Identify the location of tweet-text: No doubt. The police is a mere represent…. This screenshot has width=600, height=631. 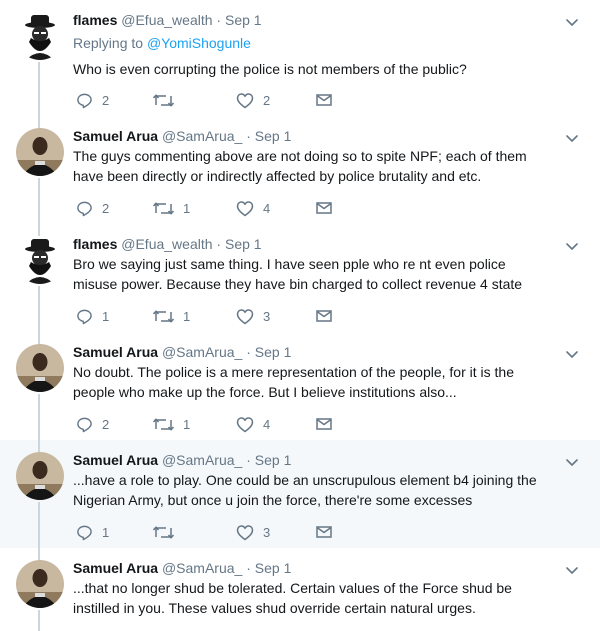
(293, 382).